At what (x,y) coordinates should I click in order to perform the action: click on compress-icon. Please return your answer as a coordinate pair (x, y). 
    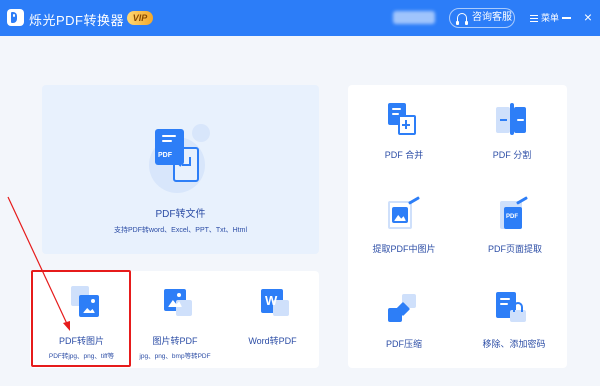
    Looking at the image, I should click on (403, 309).